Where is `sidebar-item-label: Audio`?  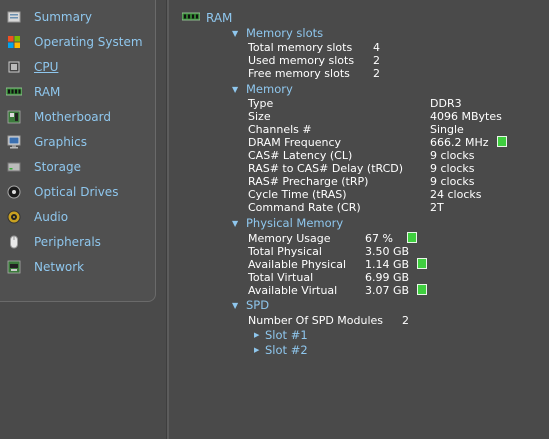 sidebar-item-label: Audio is located at coordinates (51, 217).